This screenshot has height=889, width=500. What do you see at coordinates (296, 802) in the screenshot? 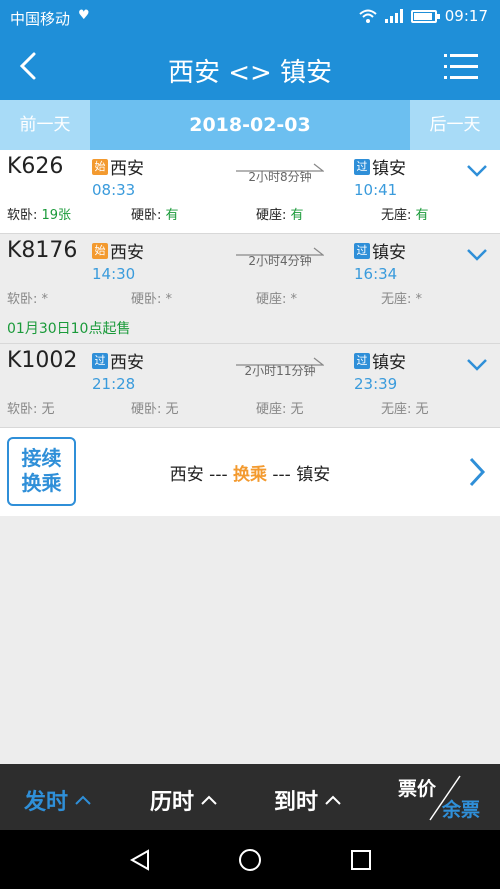
I see `sort-arrive-label: 到时` at bounding box center [296, 802].